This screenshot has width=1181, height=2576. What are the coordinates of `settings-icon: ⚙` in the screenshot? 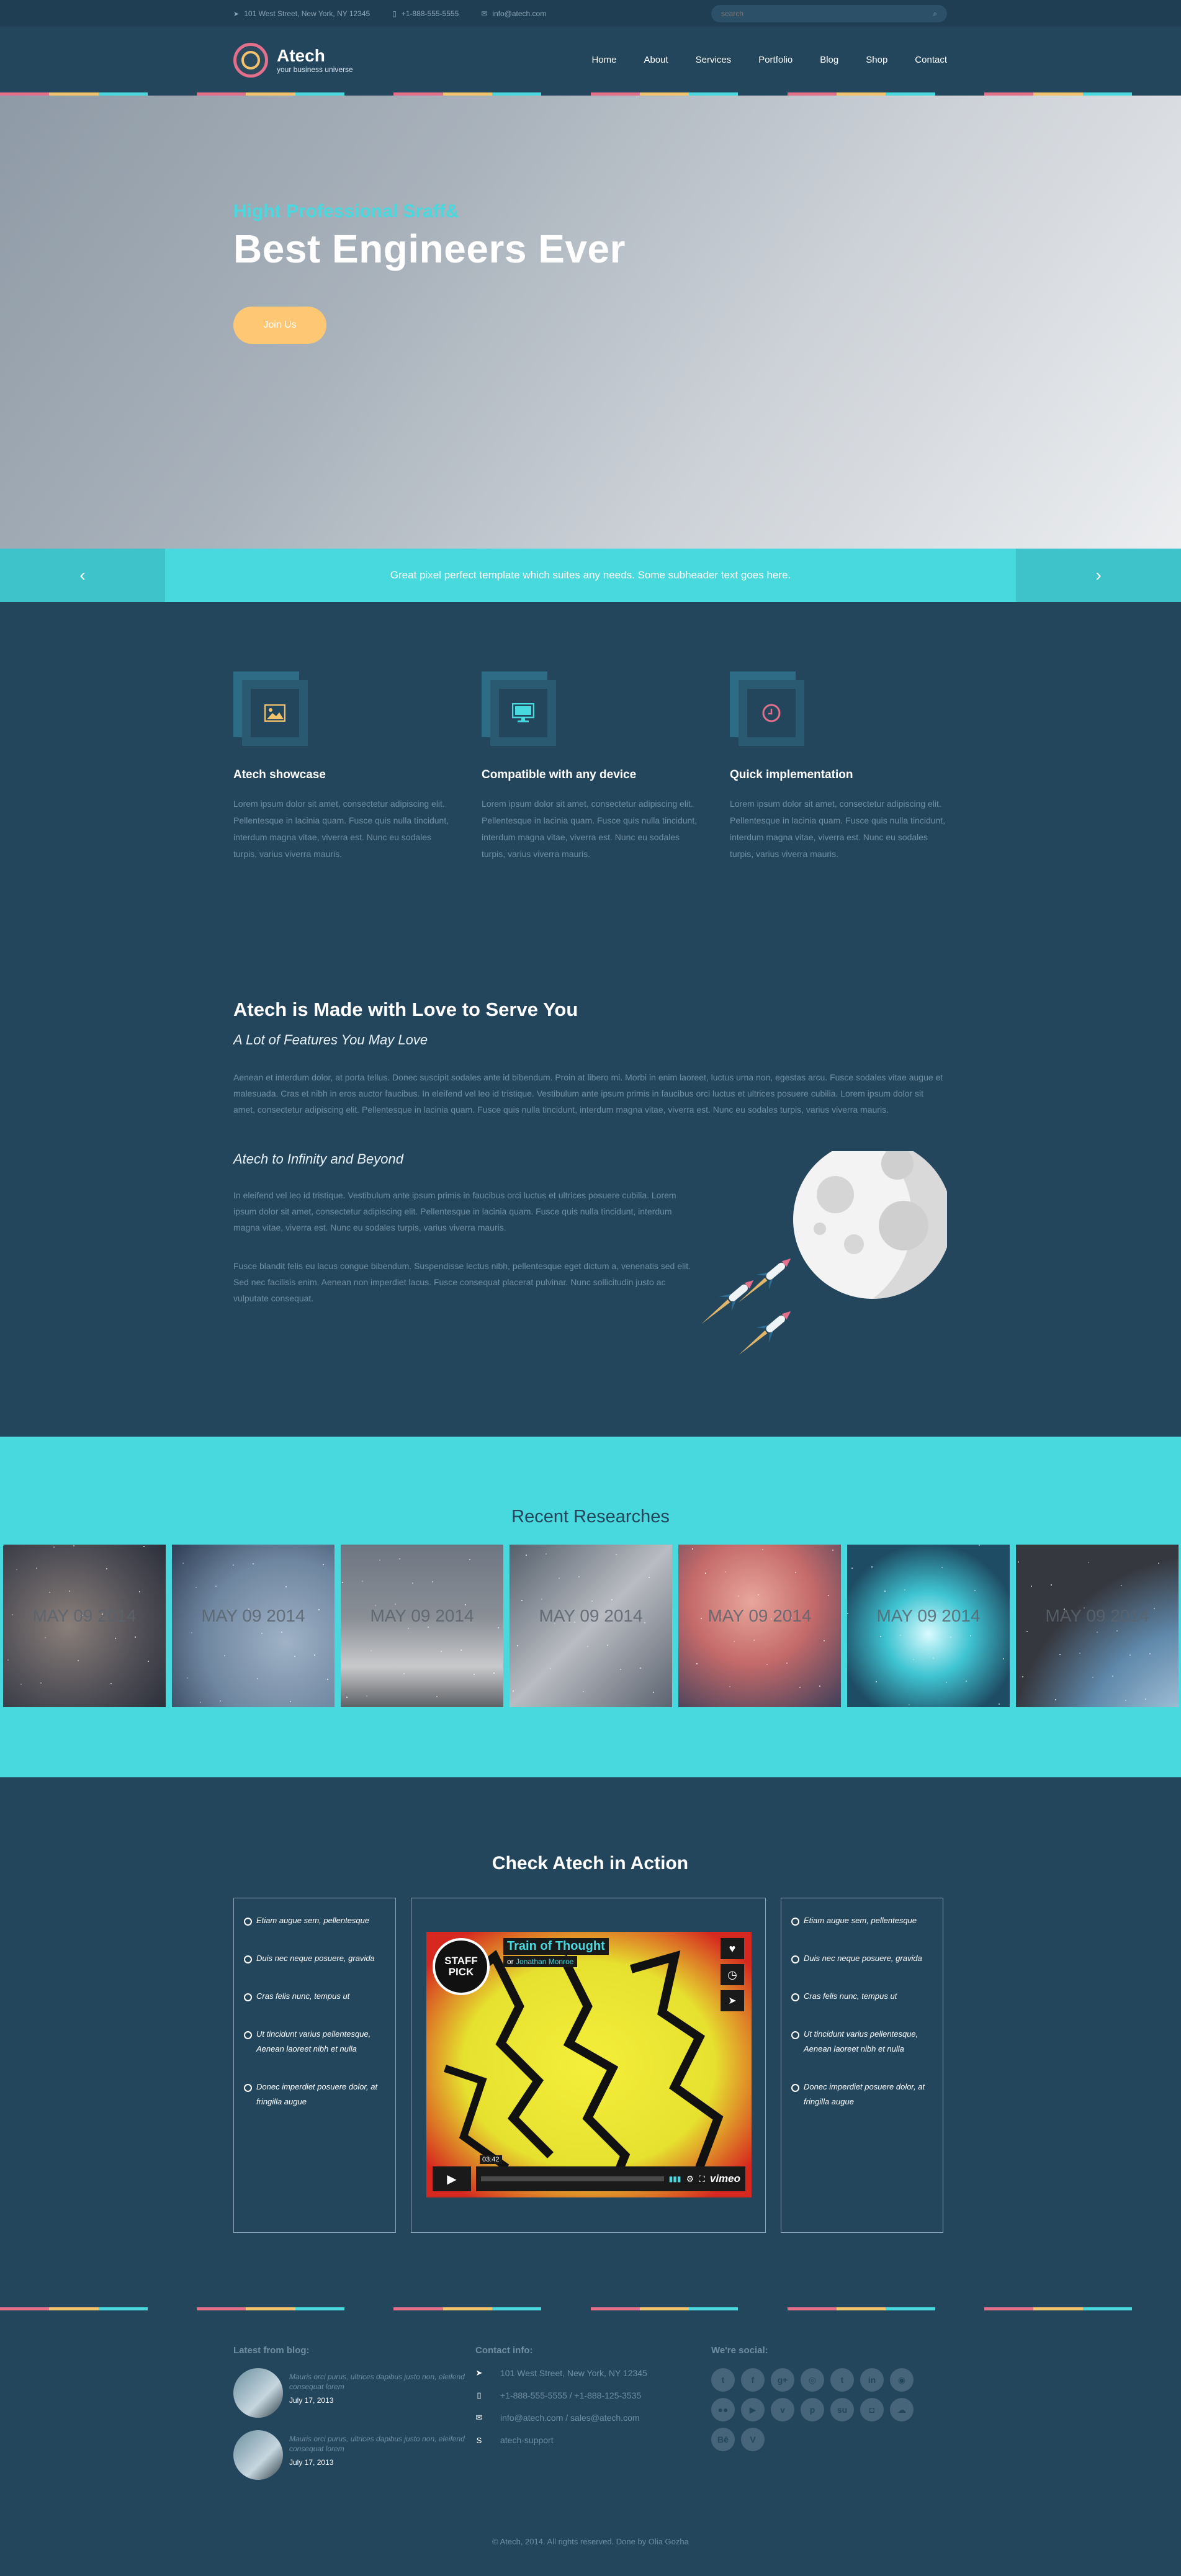 It's located at (690, 2179).